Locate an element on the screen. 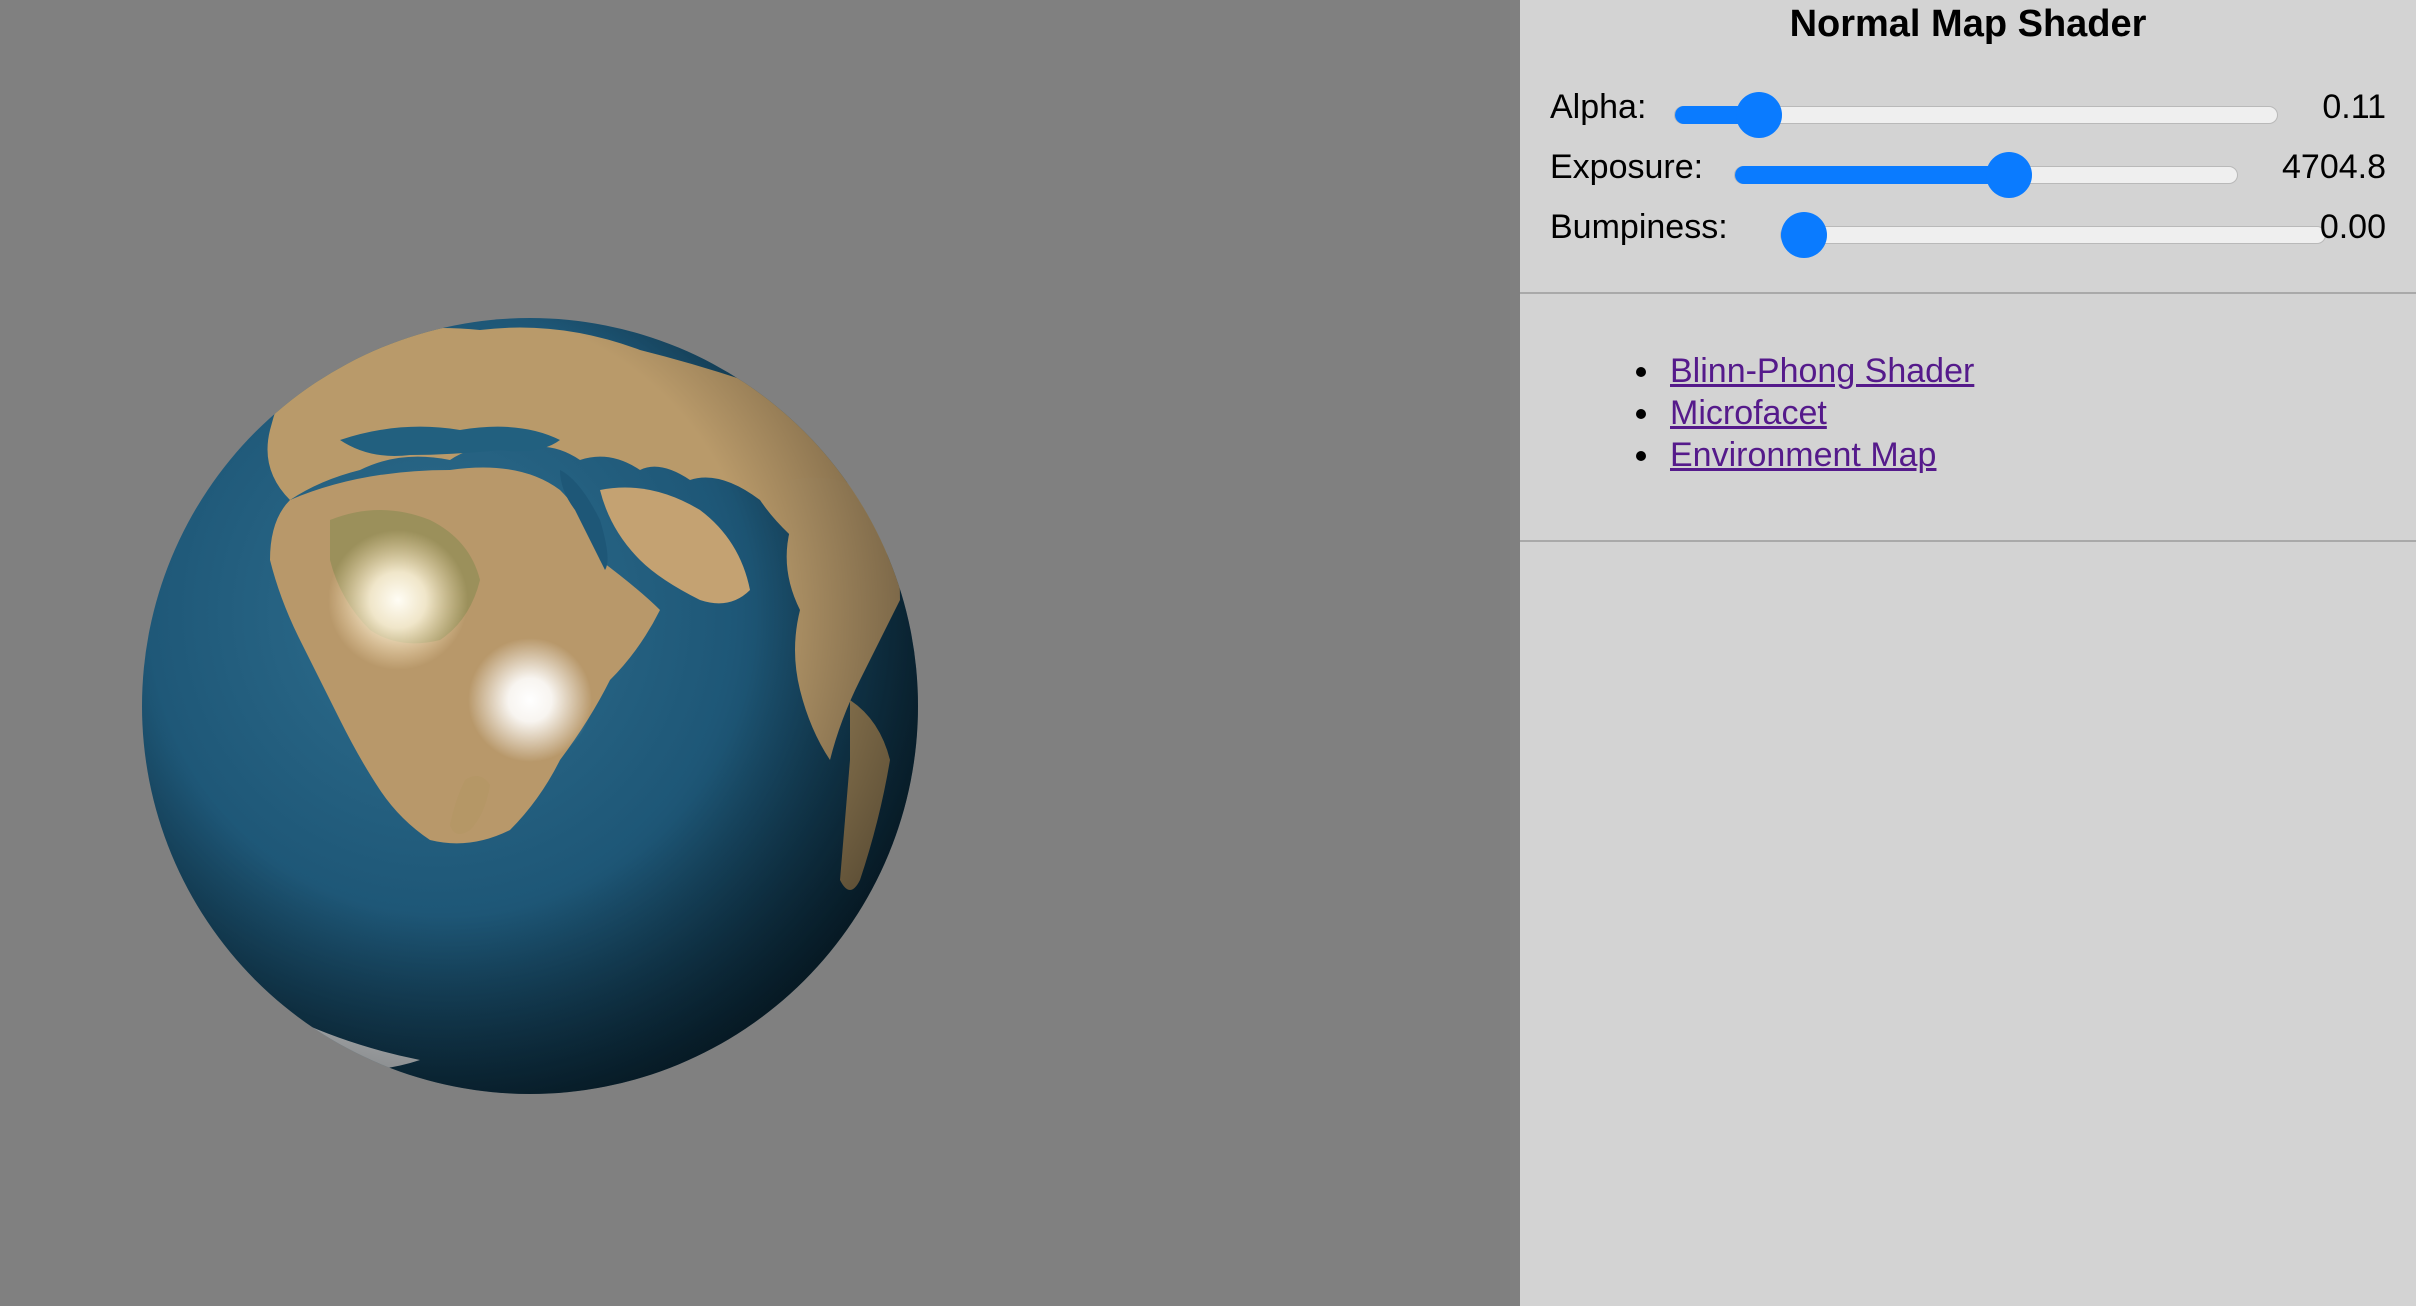  bumpiness-label: Bumpiness: is located at coordinates (1639, 227).